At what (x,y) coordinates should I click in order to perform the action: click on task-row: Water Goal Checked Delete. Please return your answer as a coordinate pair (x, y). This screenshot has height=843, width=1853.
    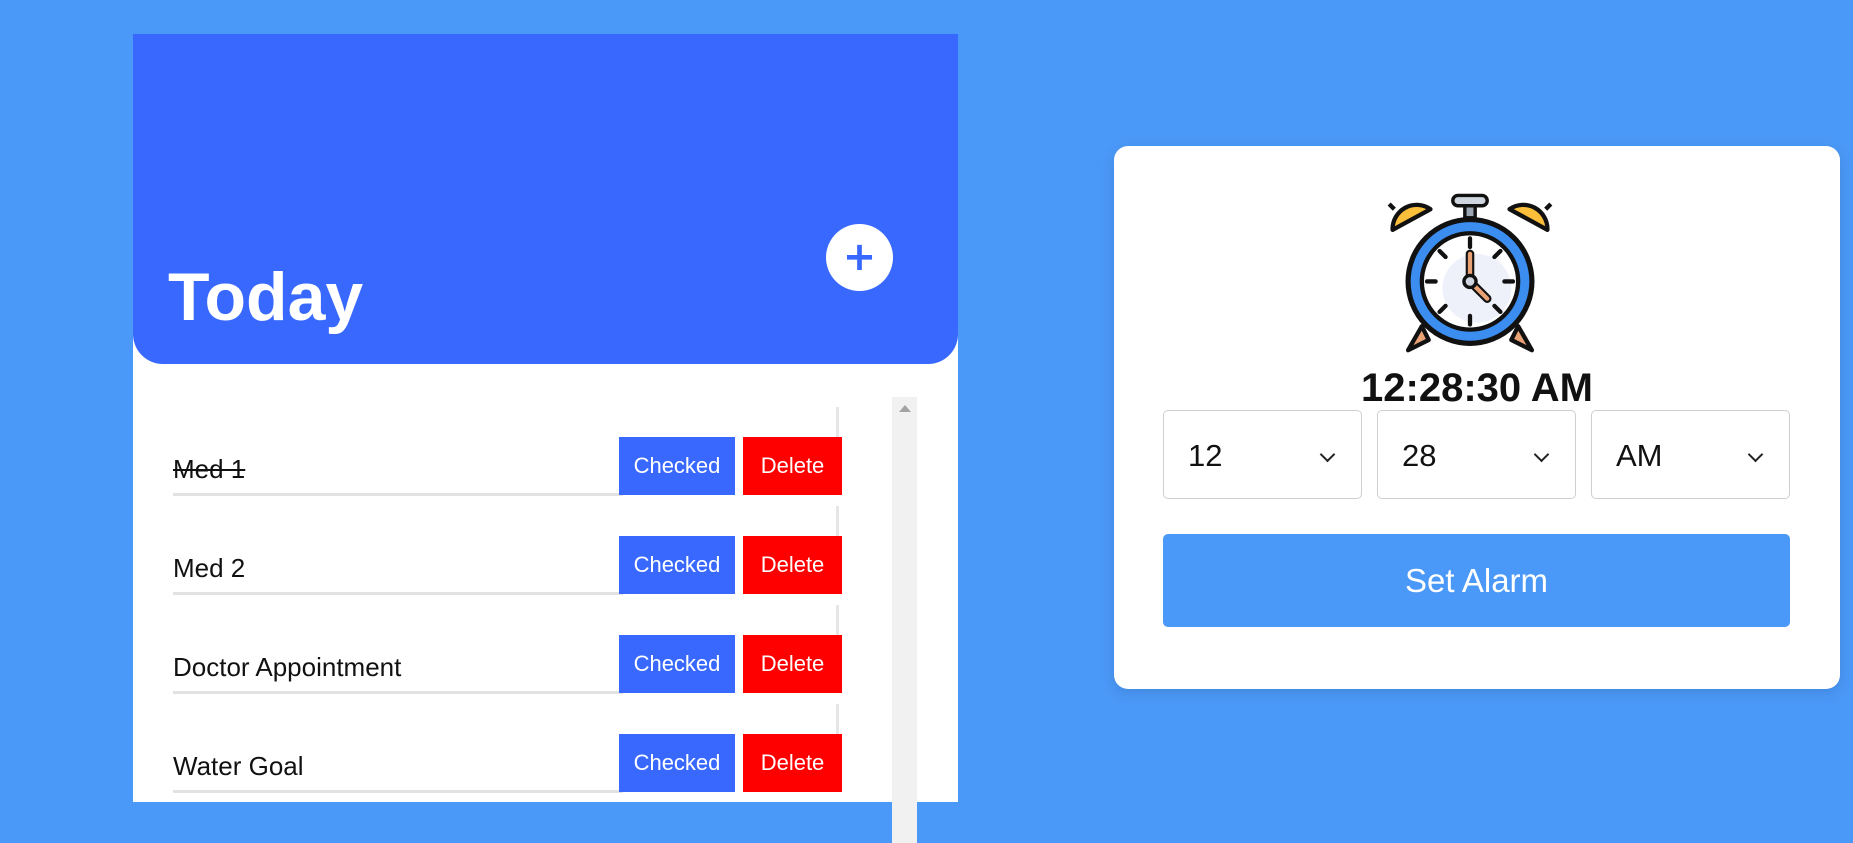
    Looking at the image, I should click on (510, 751).